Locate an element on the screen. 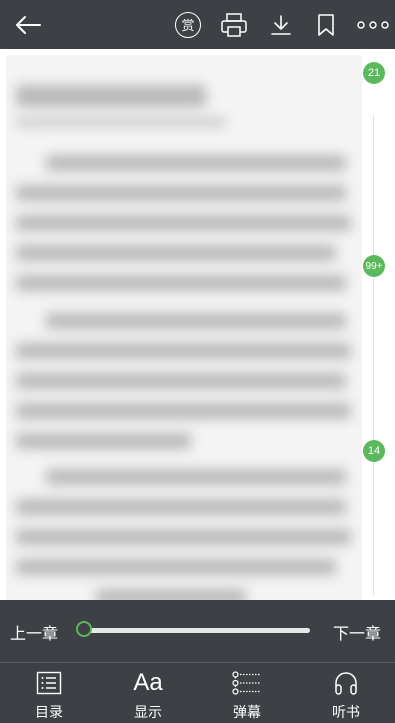  reward-glyph: 赏 is located at coordinates (188, 26).